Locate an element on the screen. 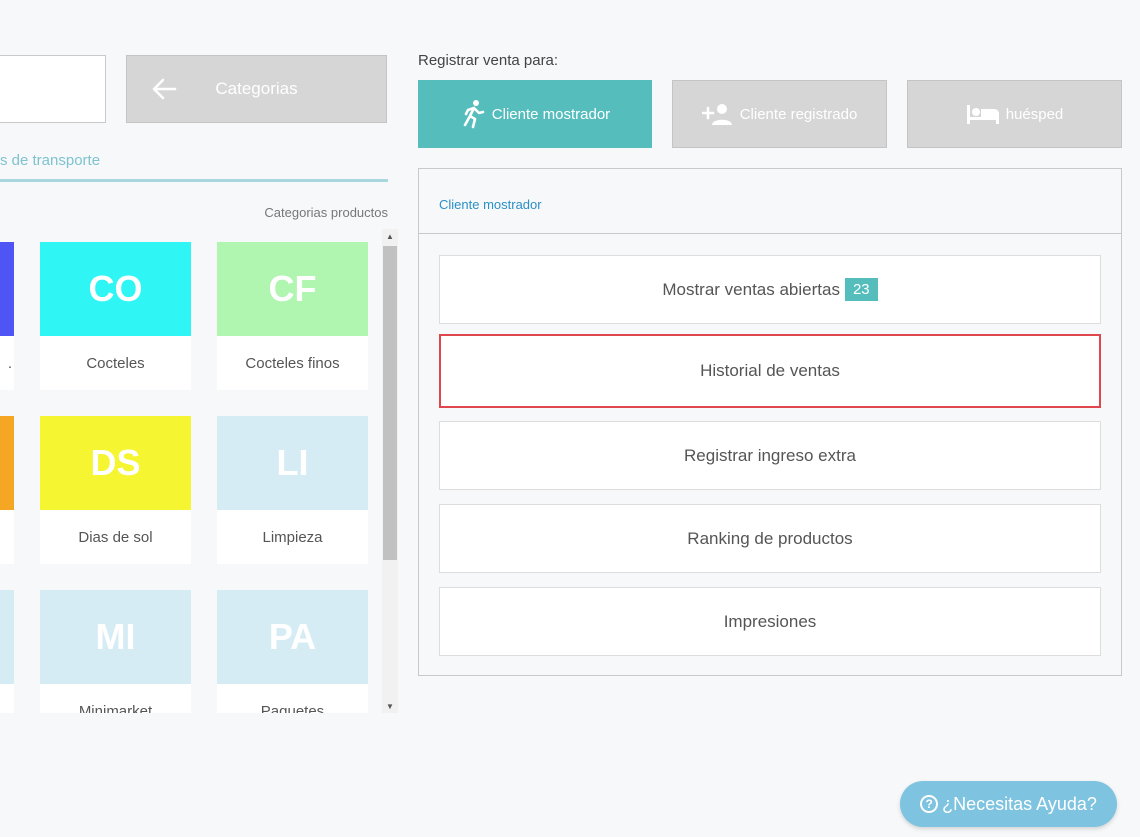  register-sale-label: Registrar venta para: is located at coordinates (488, 60).